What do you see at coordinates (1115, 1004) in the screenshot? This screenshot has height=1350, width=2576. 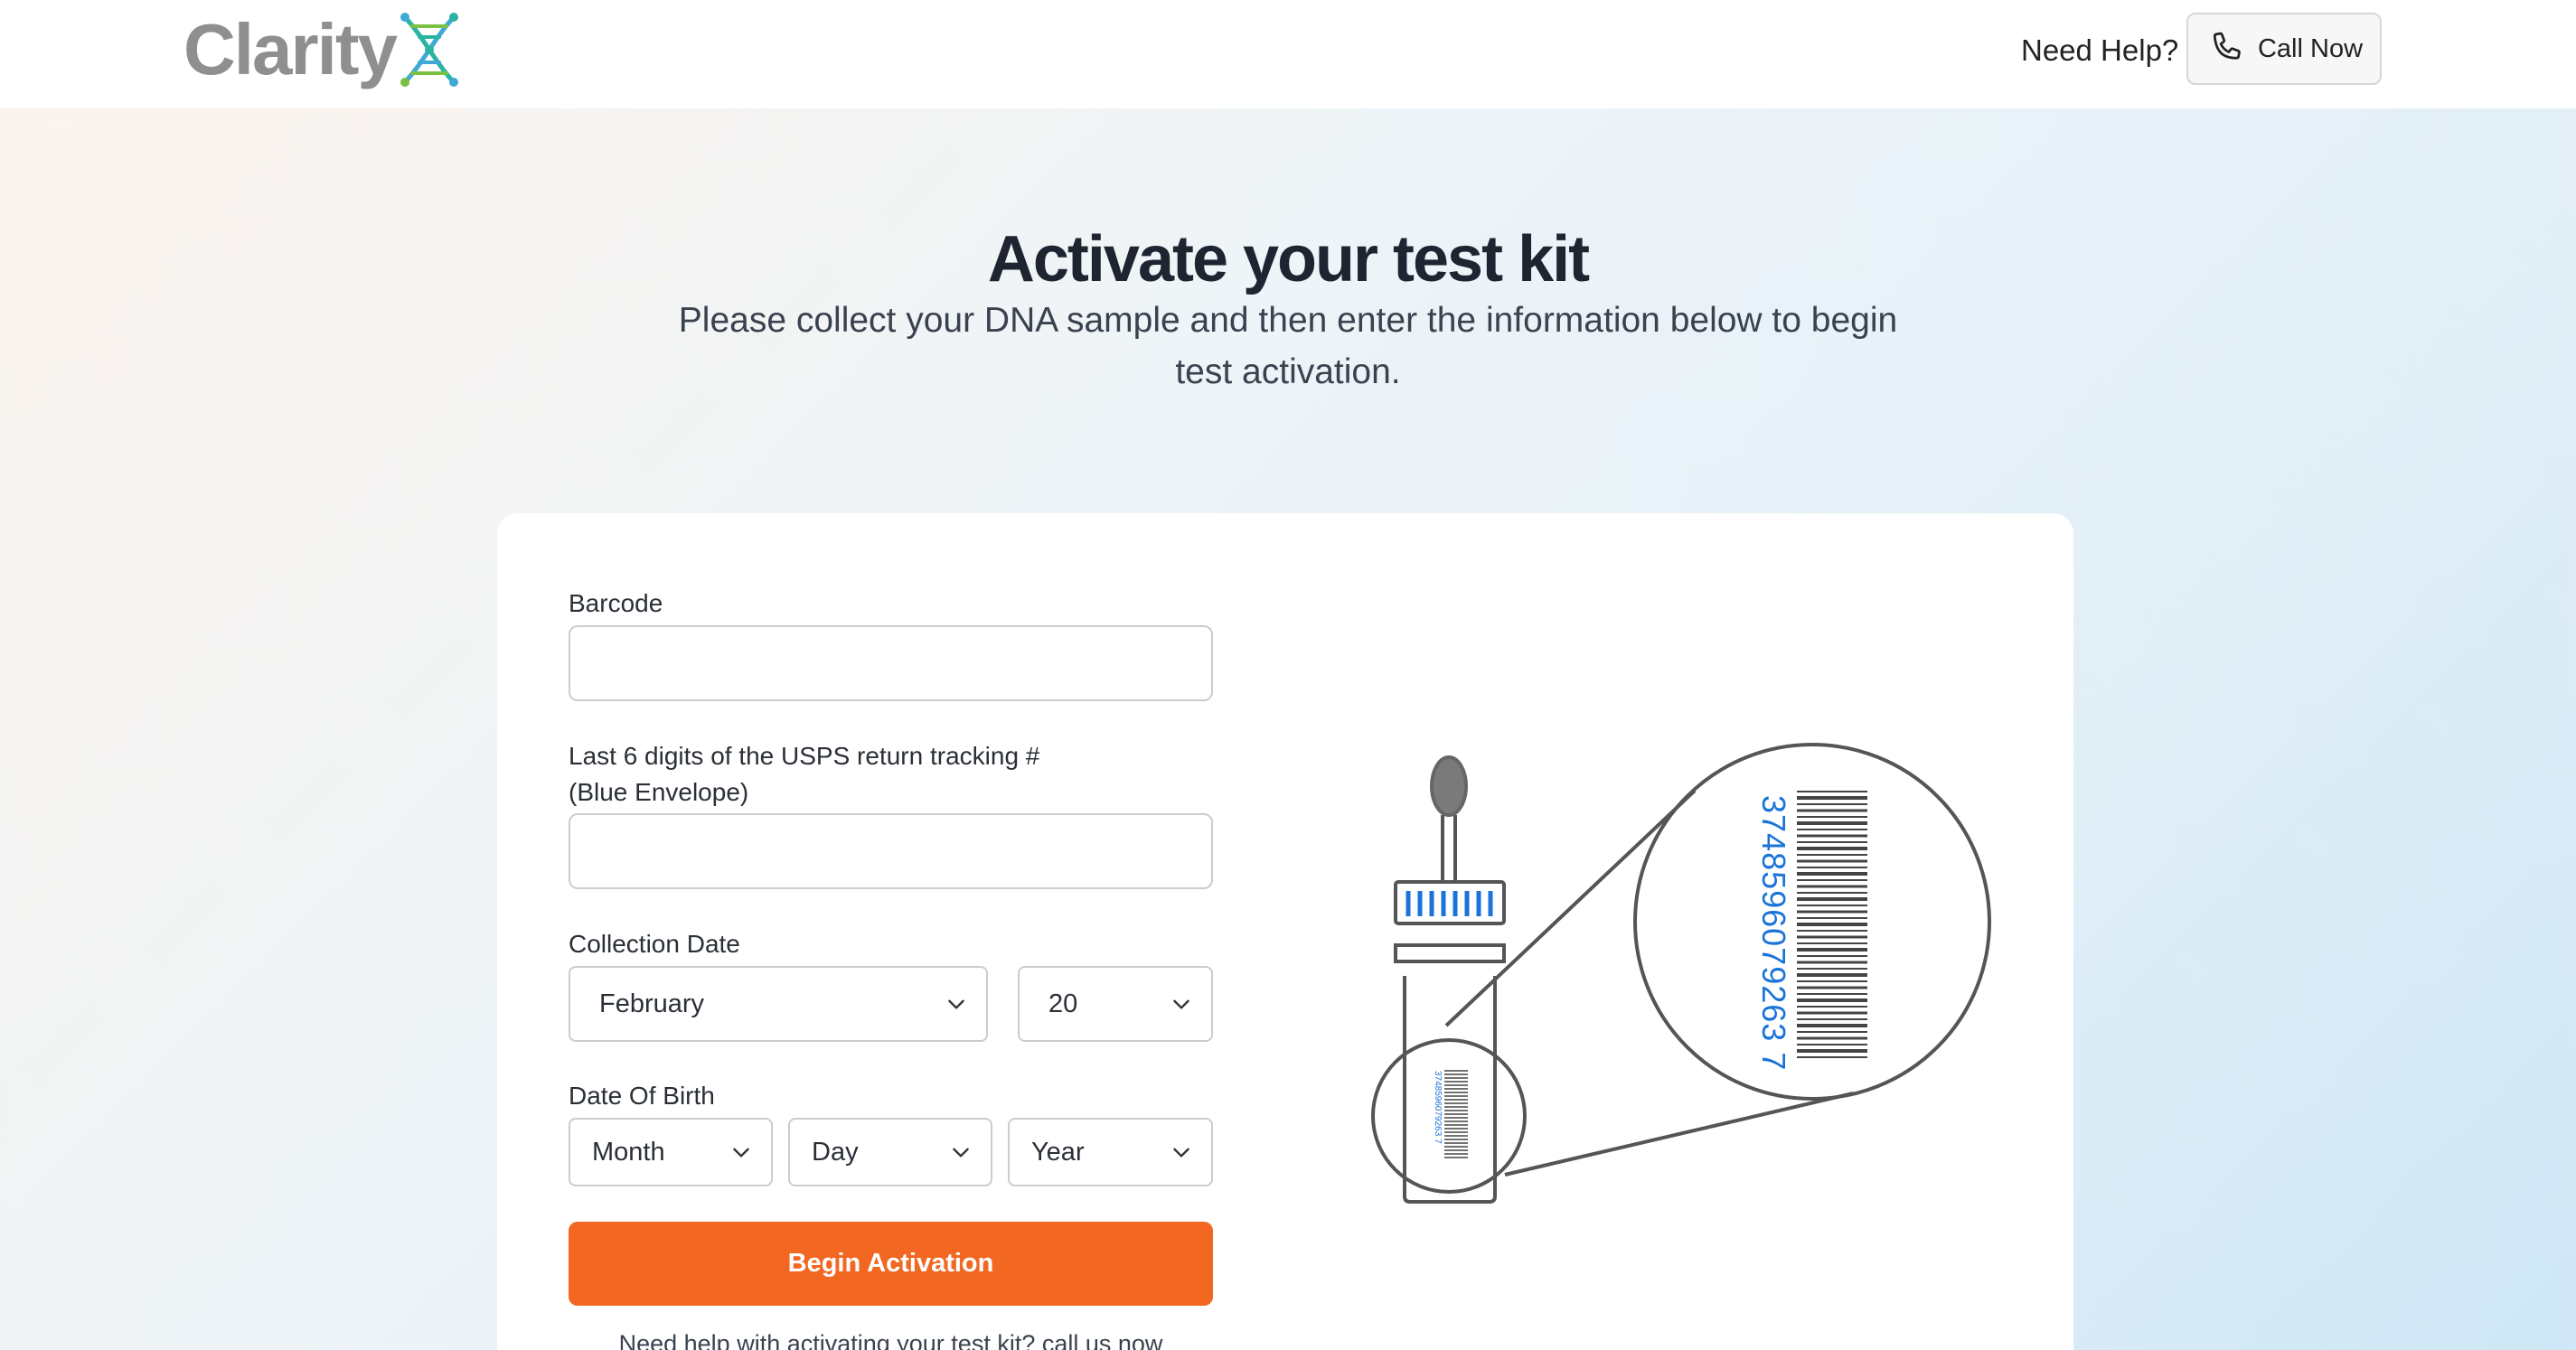 I see `collection-day-select: 20` at bounding box center [1115, 1004].